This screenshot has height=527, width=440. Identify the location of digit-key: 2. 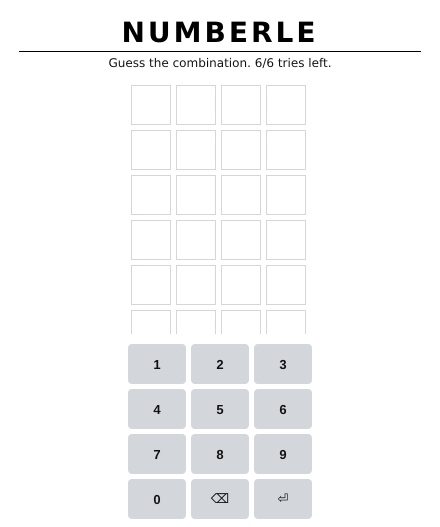
(220, 364).